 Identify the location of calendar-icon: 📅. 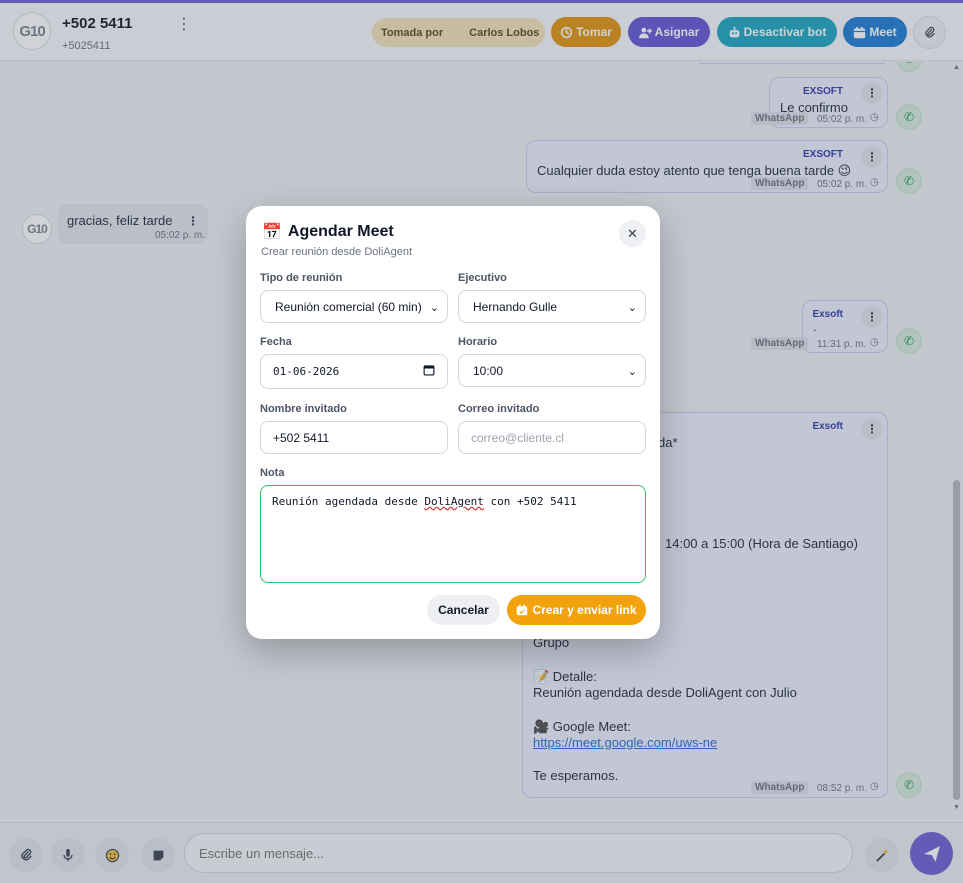
(272, 232).